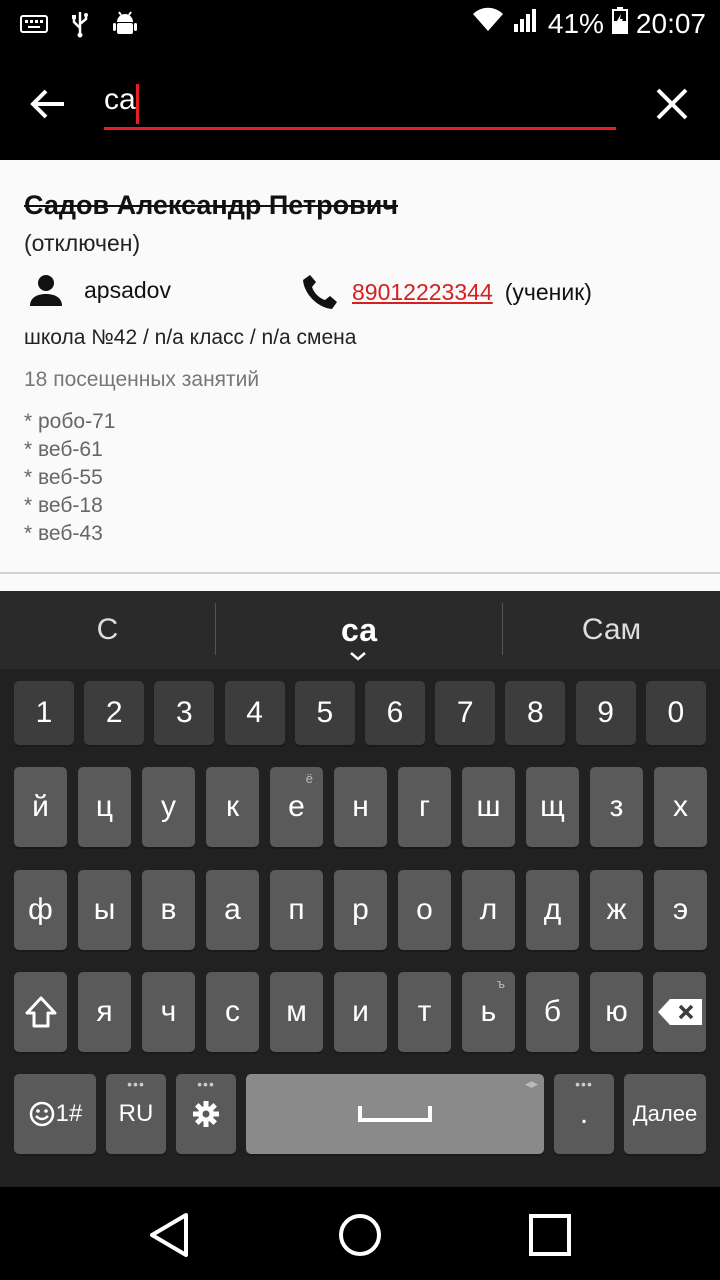  I want to click on enter-key: Далее, so click(665, 1114).